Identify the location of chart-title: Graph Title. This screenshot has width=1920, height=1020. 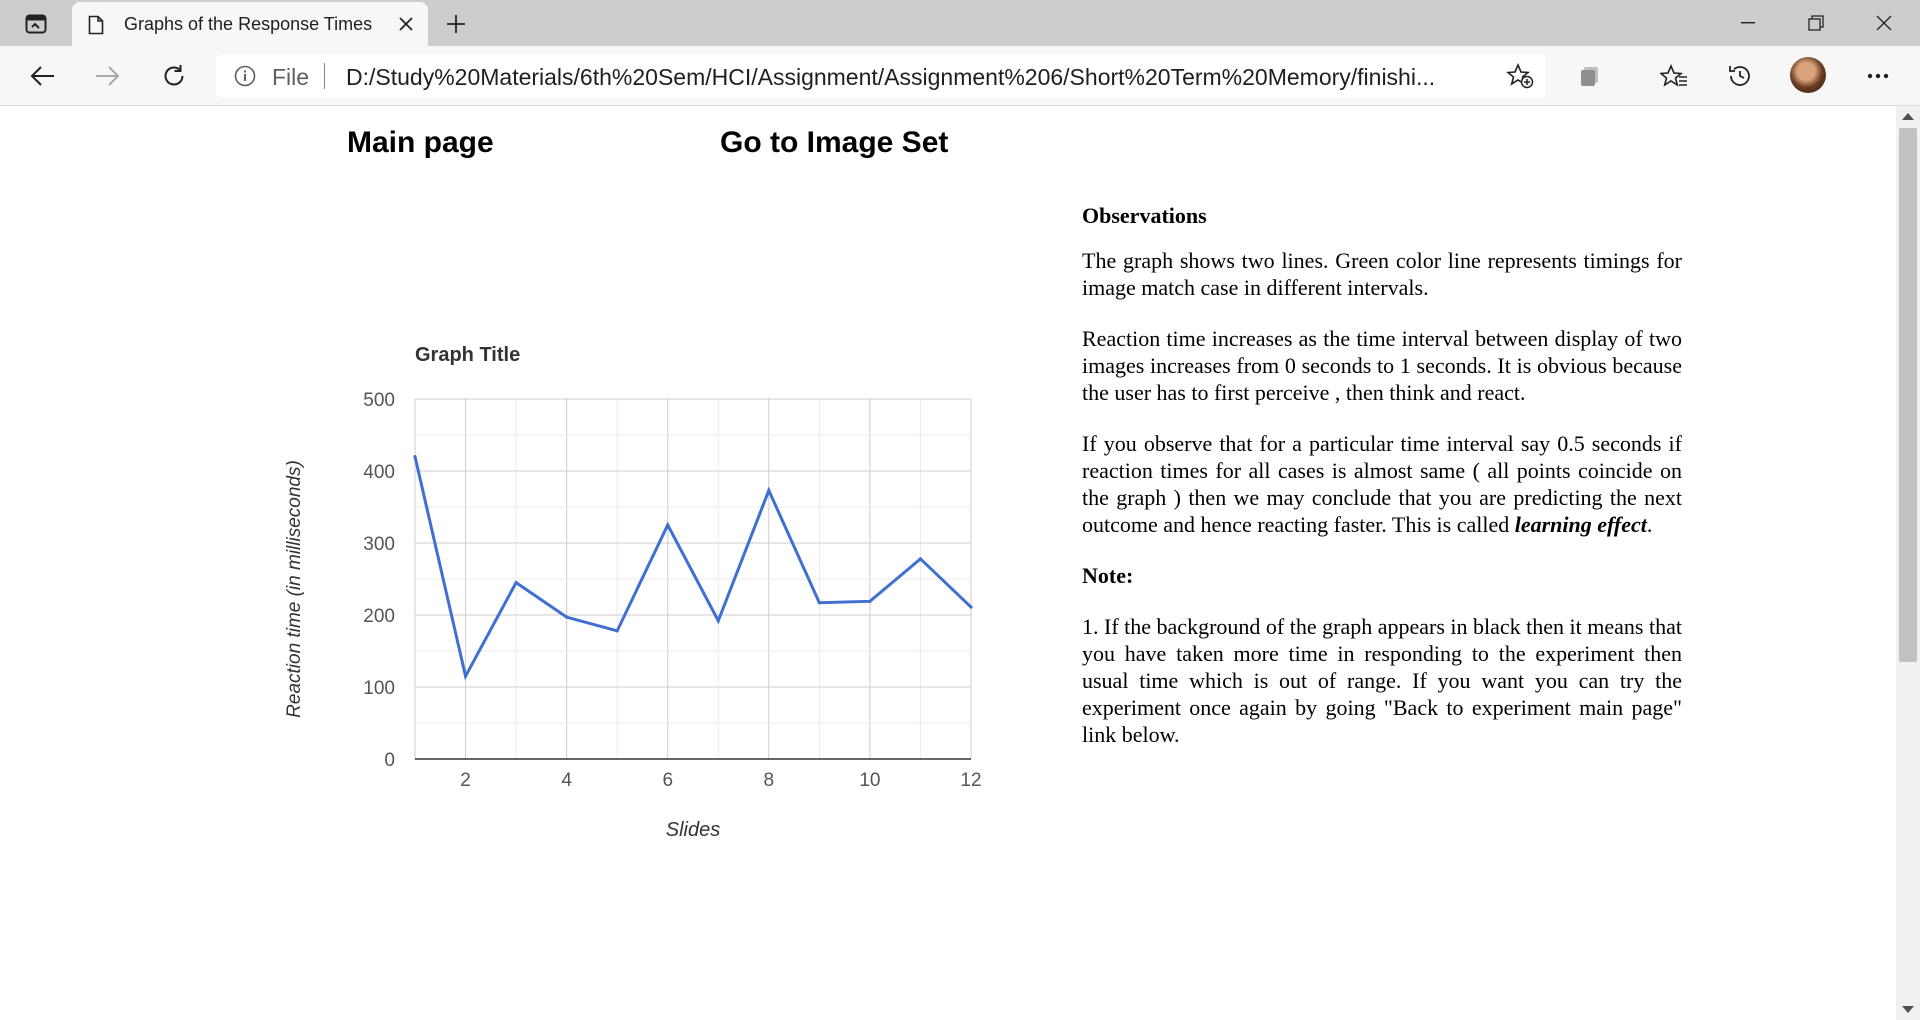
(467, 355).